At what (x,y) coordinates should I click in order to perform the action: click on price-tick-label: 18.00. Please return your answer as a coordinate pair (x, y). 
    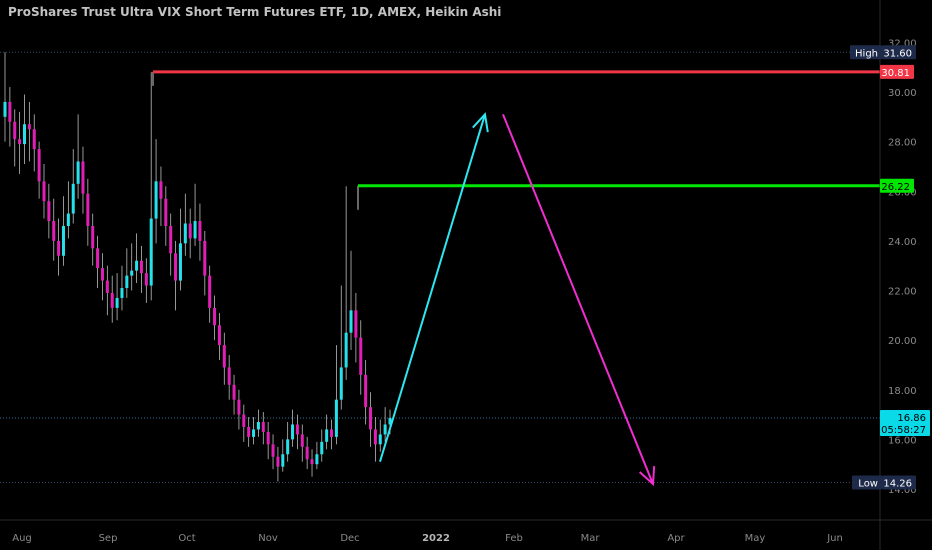
    Looking at the image, I should click on (902, 391).